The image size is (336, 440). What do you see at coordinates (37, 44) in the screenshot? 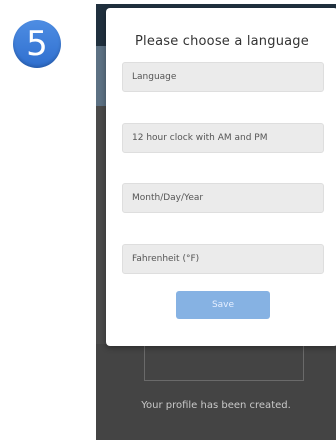
I see `step-number-badge: 5` at bounding box center [37, 44].